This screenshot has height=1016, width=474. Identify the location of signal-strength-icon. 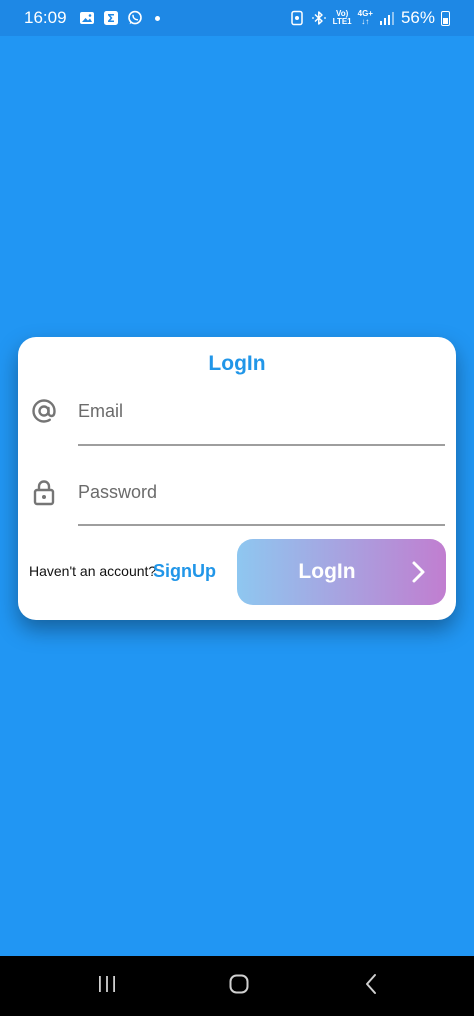
(387, 18).